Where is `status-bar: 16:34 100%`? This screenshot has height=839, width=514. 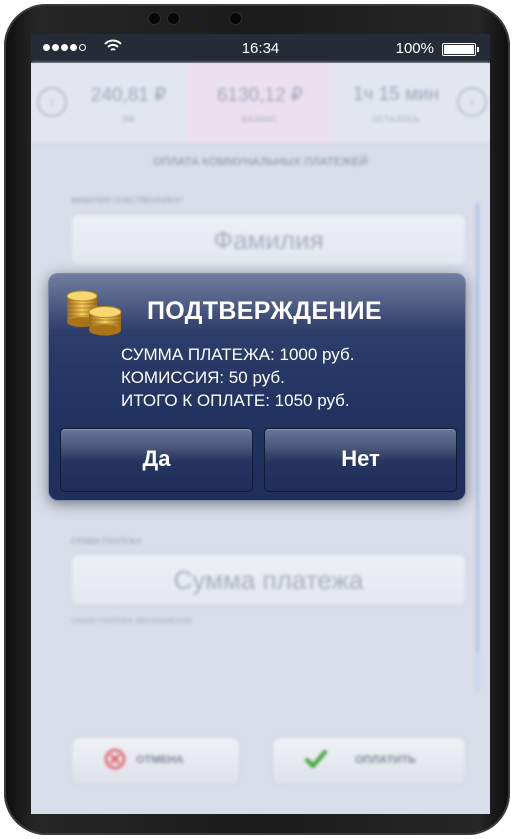
status-bar: 16:34 100% is located at coordinates (260, 48).